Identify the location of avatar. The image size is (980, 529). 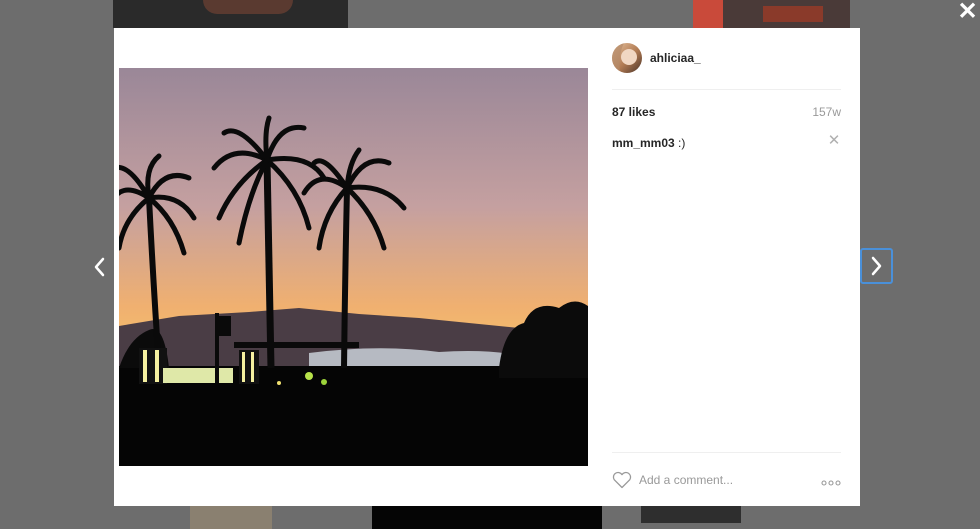
(627, 58).